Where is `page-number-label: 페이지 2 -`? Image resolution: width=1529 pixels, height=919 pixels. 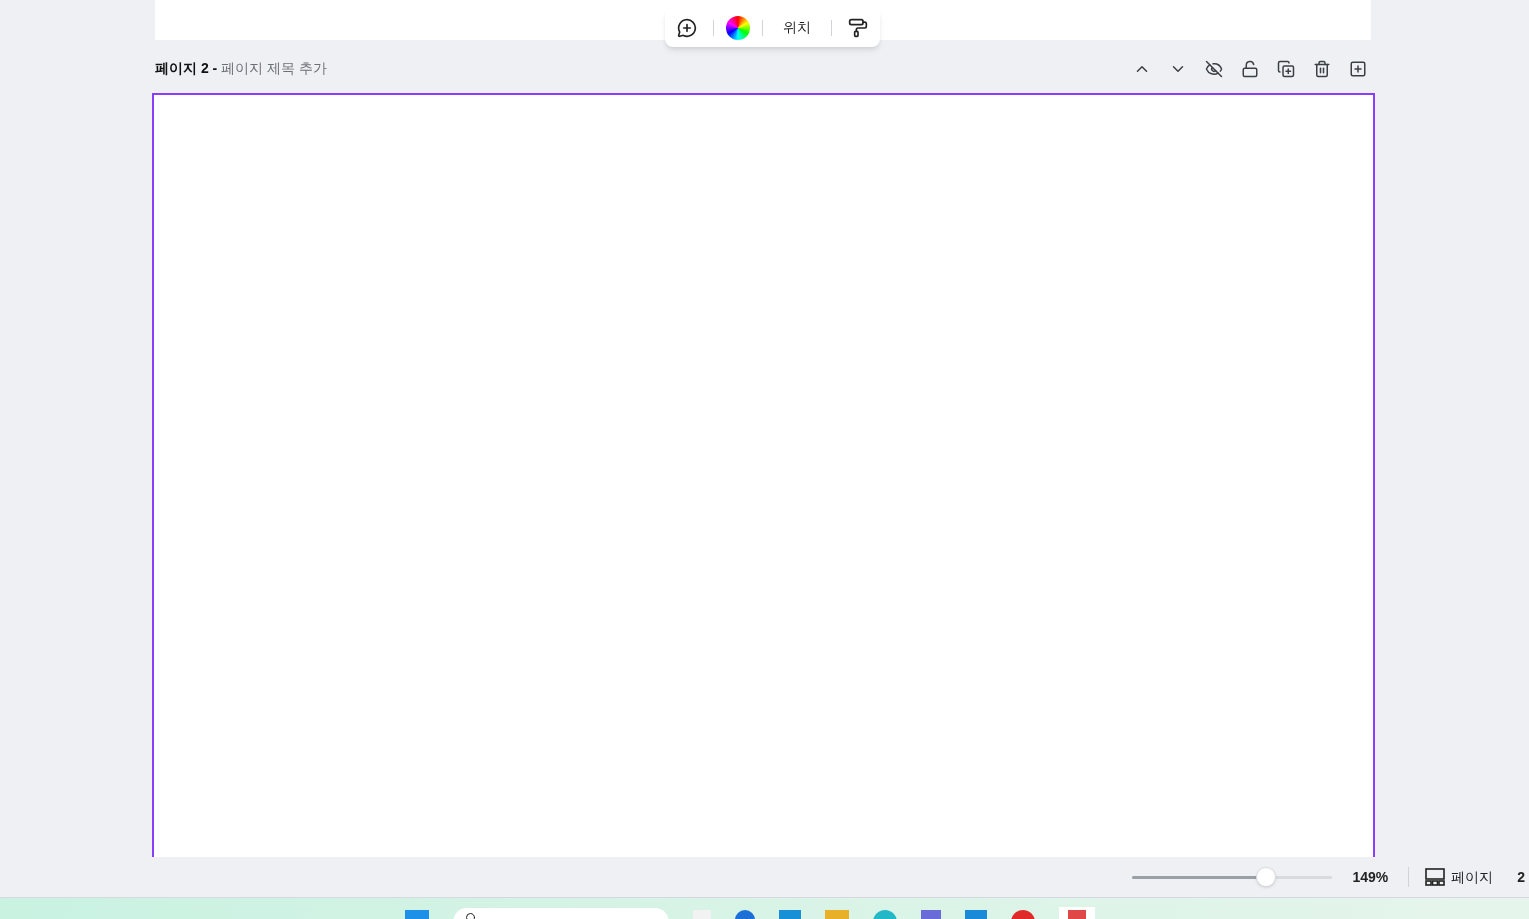 page-number-label: 페이지 2 - is located at coordinates (186, 68).